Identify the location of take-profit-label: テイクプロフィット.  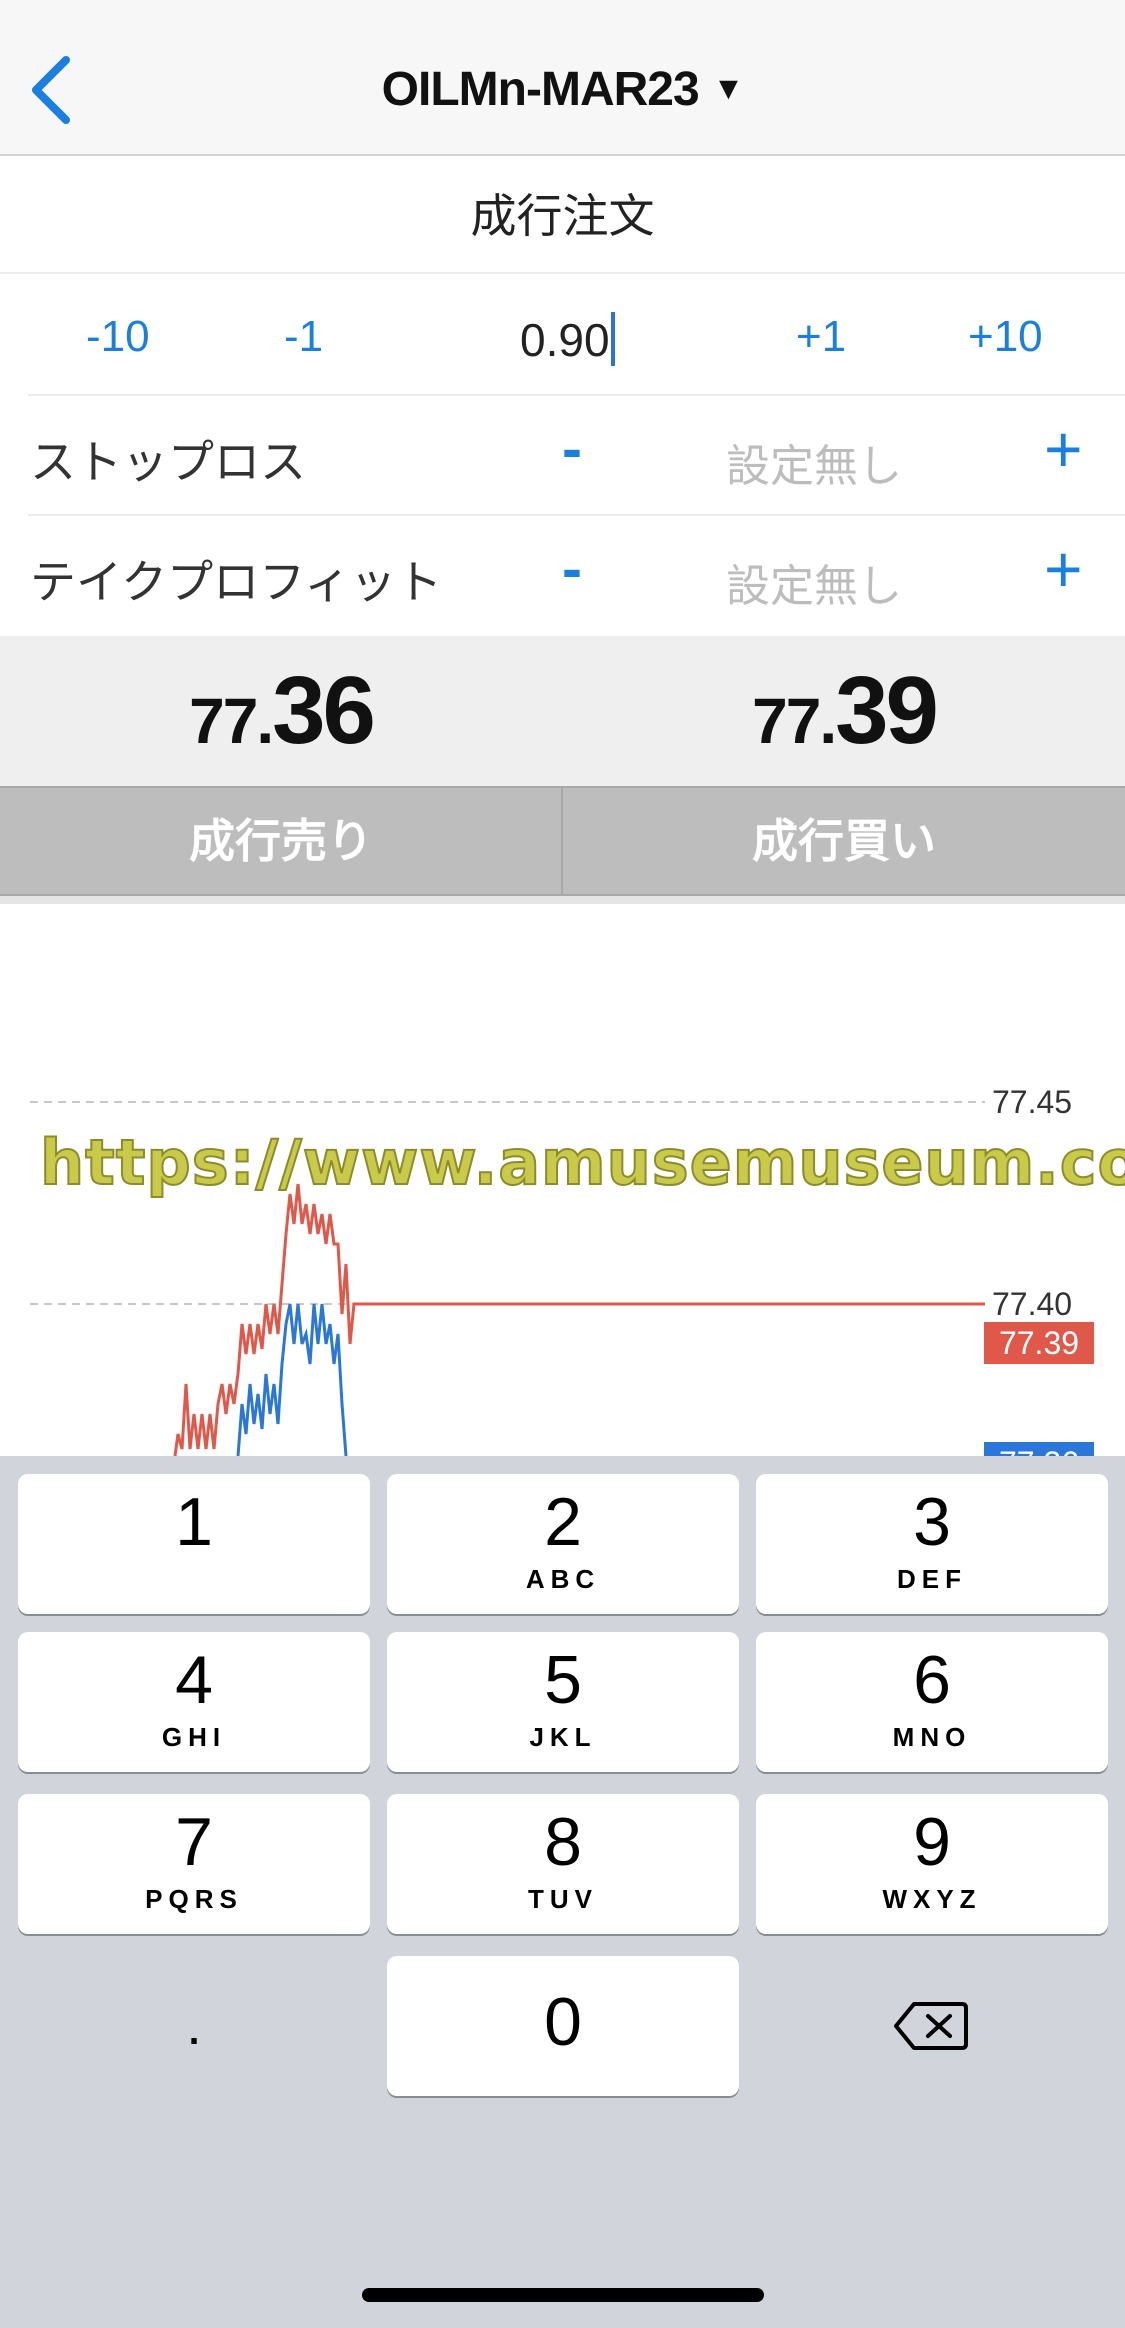
(236, 582).